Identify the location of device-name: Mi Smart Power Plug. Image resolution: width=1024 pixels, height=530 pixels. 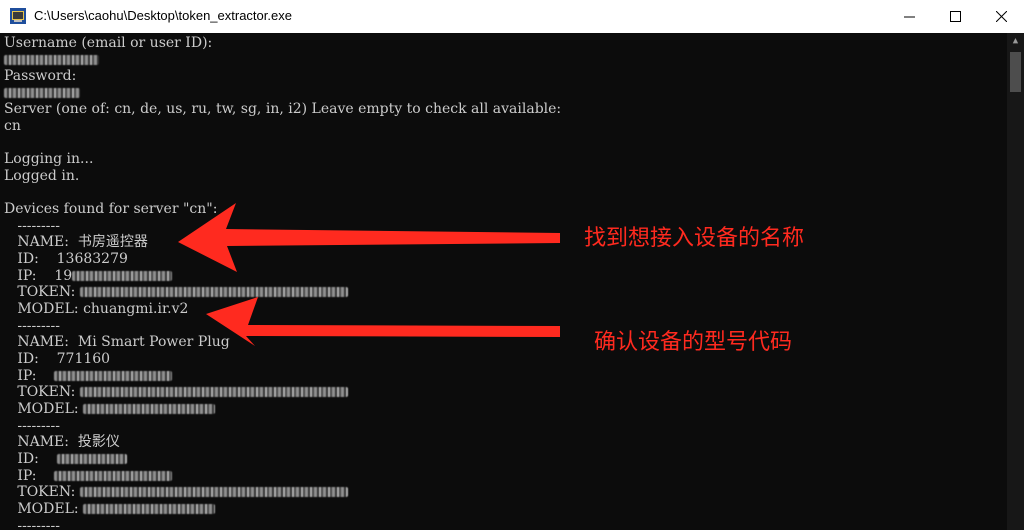
(153, 342).